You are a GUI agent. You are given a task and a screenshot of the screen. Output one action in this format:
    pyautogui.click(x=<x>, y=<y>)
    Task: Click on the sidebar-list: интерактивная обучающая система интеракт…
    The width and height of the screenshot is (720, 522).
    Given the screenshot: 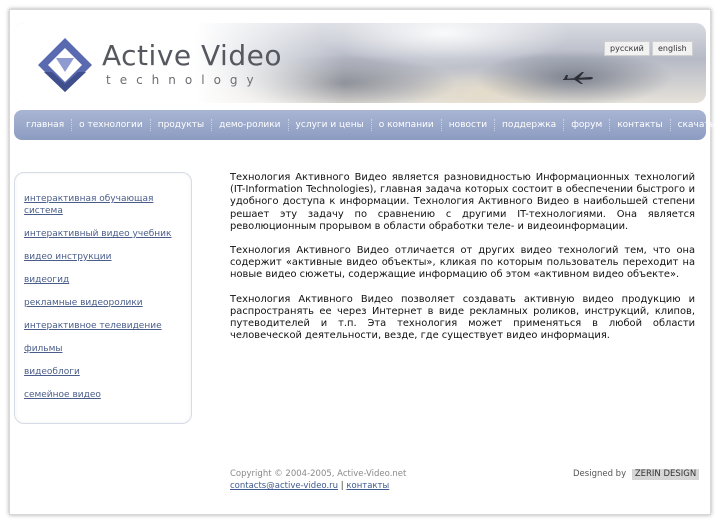 What is the action you would take?
    pyautogui.click(x=104, y=302)
    